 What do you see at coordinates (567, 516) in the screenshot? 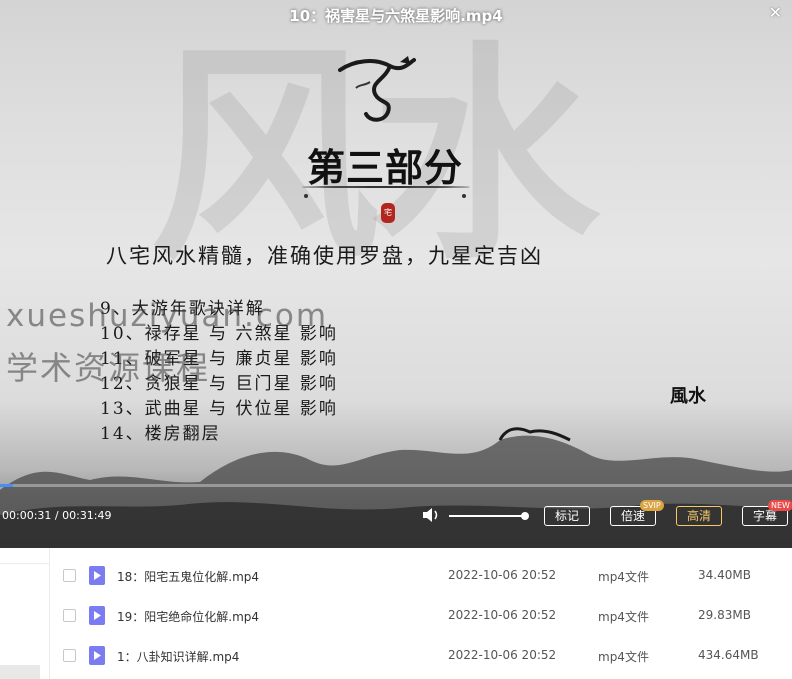
I see `mark-button: 标记` at bounding box center [567, 516].